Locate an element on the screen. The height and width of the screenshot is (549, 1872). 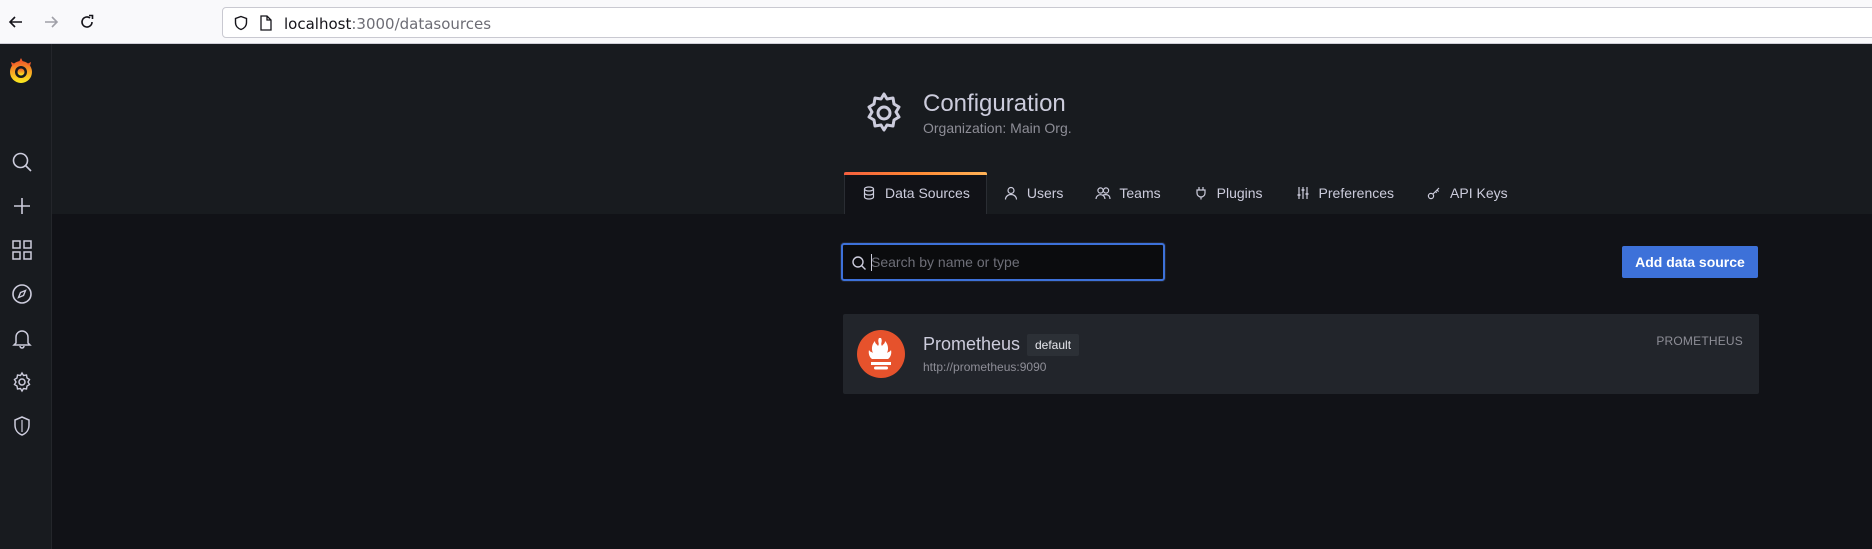
tab-label: Plugins is located at coordinates (1239, 193).